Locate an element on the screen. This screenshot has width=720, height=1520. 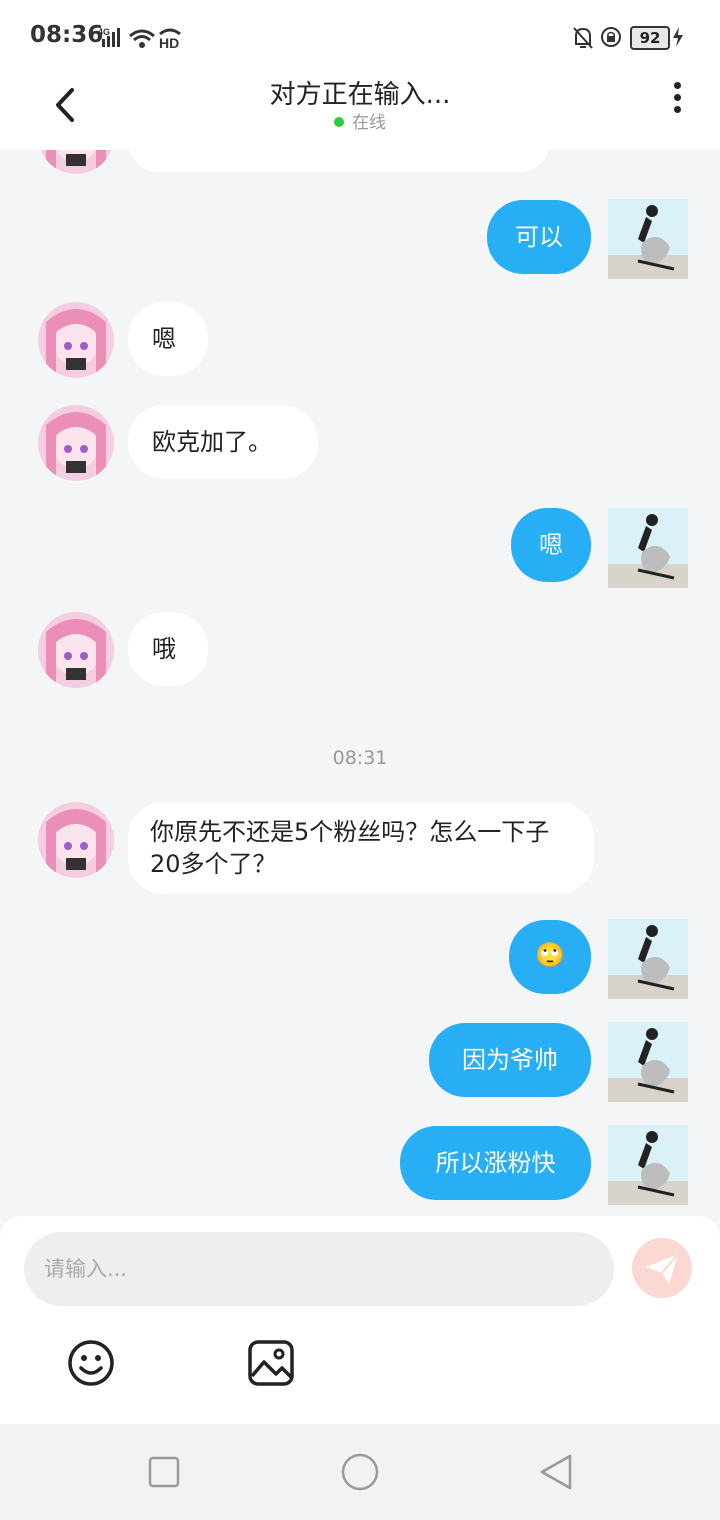
more-options-button is located at coordinates (677, 102).